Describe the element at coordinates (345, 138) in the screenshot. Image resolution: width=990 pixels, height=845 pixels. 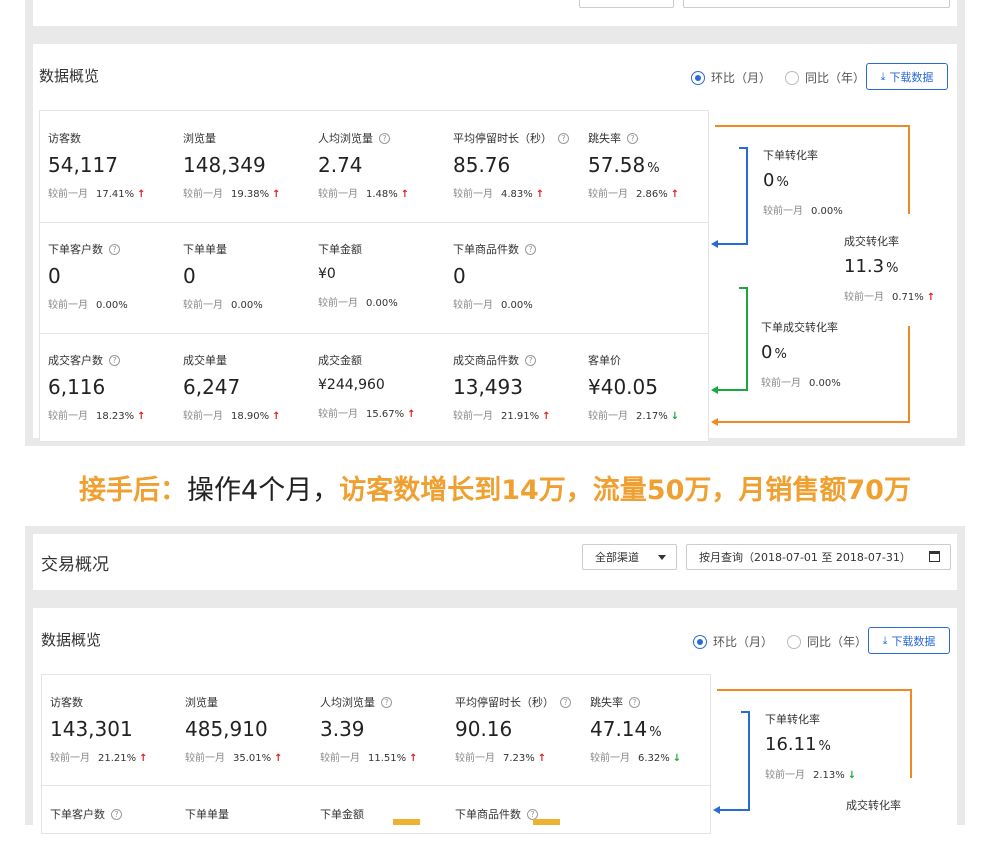
I see `metric-label-text: 人均浏览量` at that location.